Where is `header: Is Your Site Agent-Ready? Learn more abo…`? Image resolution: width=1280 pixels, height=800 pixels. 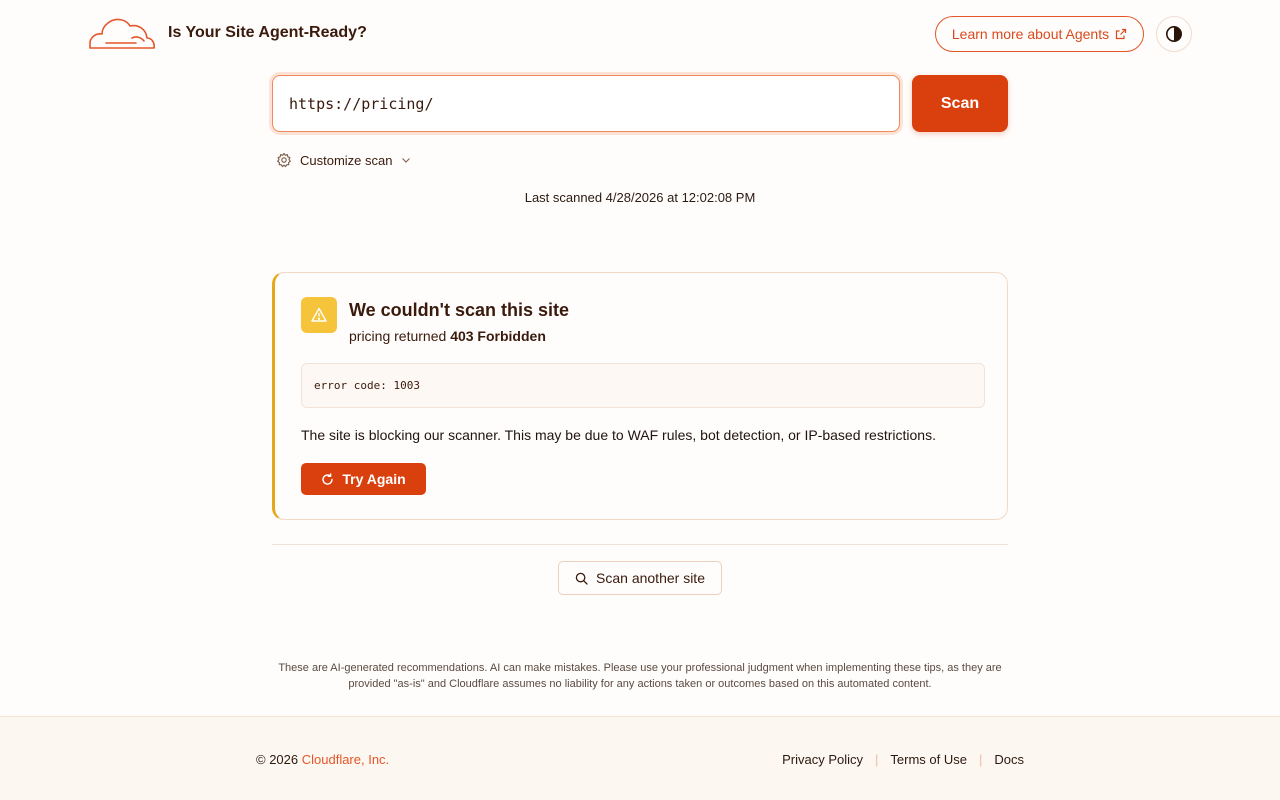 header: Is Your Site Agent-Ready? Learn more abo… is located at coordinates (640, 34).